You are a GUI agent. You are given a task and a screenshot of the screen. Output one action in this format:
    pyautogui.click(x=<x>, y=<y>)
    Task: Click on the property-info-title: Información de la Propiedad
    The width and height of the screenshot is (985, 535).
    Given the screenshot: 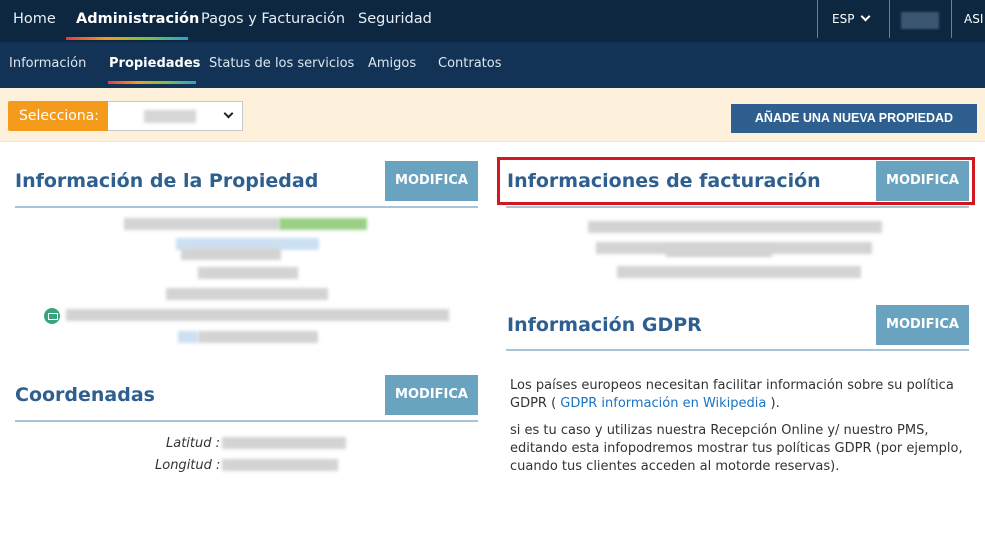 What is the action you would take?
    pyautogui.click(x=167, y=181)
    